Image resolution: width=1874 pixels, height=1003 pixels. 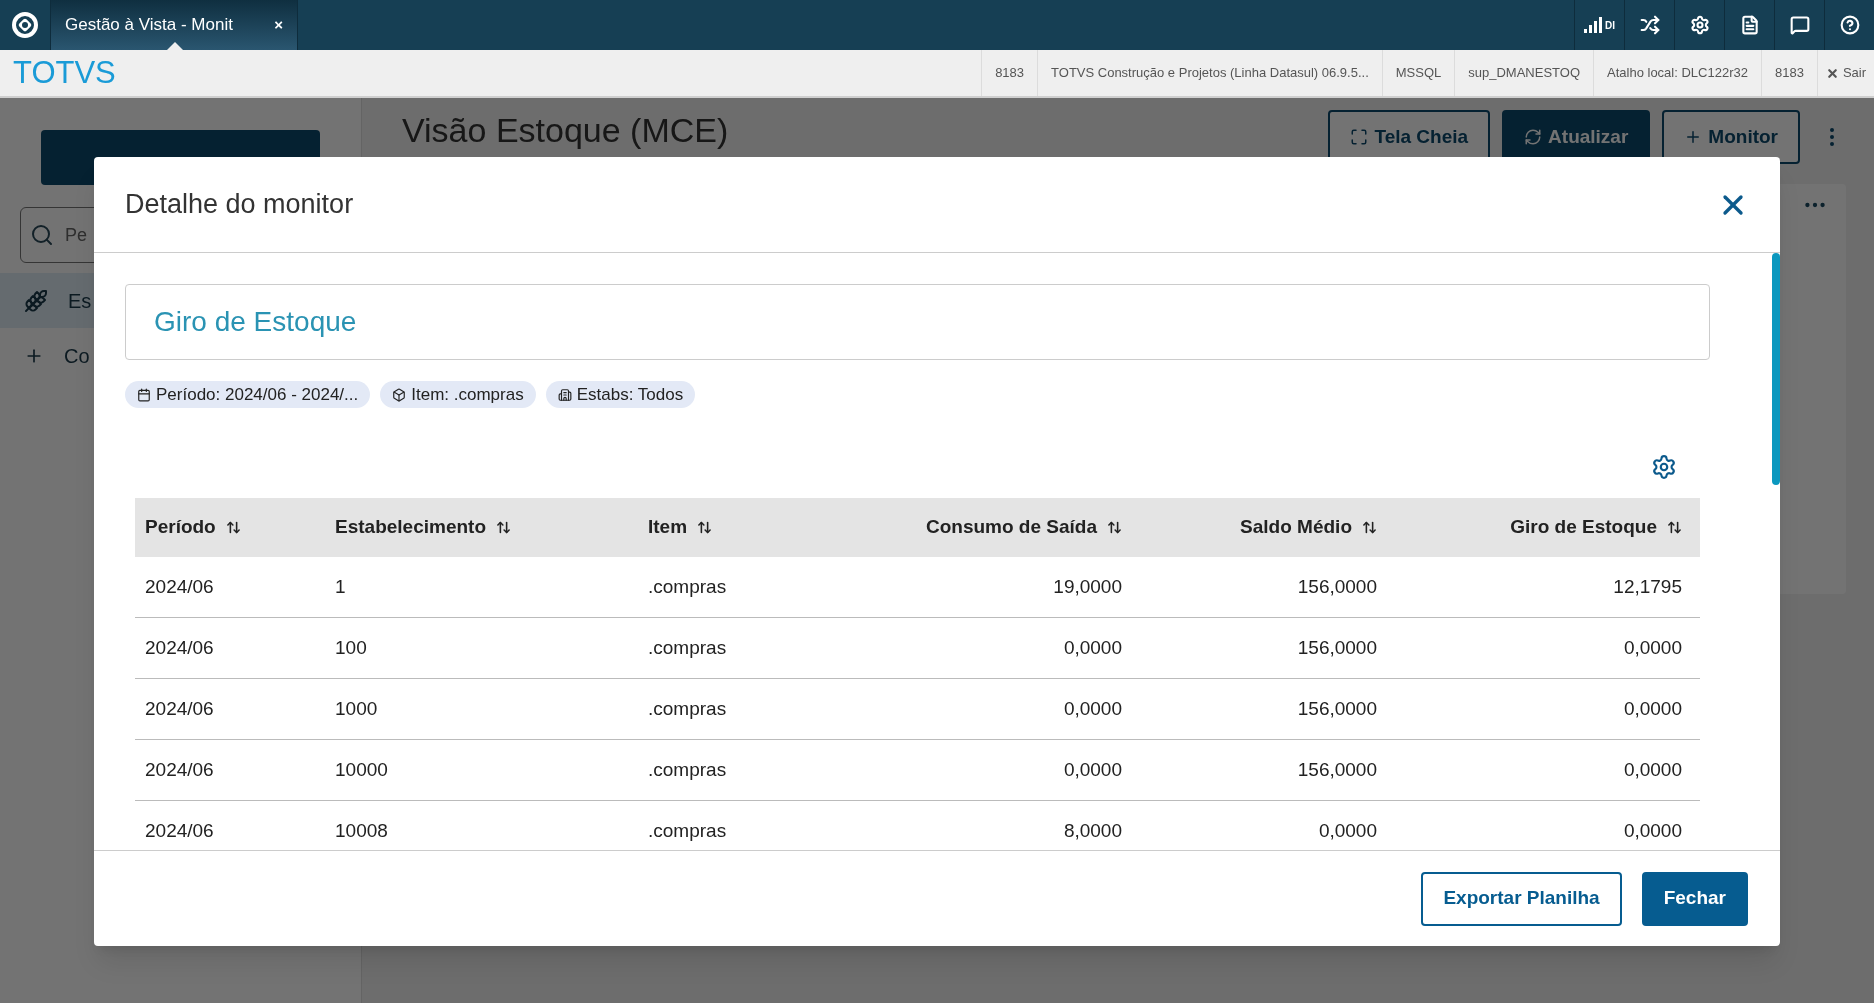 I want to click on signal-label: DI, so click(x=1610, y=25).